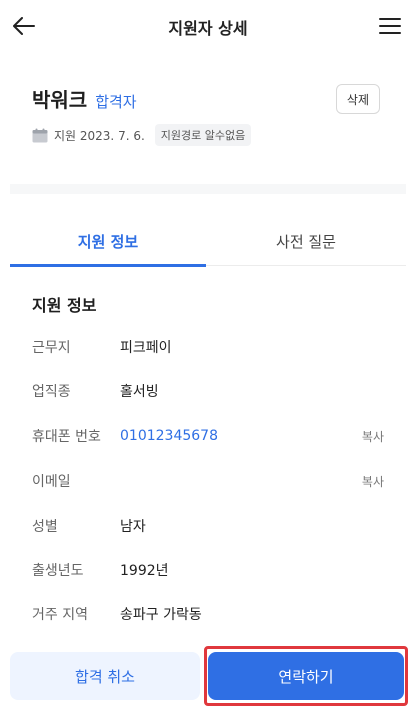  I want to click on copy-phone-button: 복사, so click(373, 436).